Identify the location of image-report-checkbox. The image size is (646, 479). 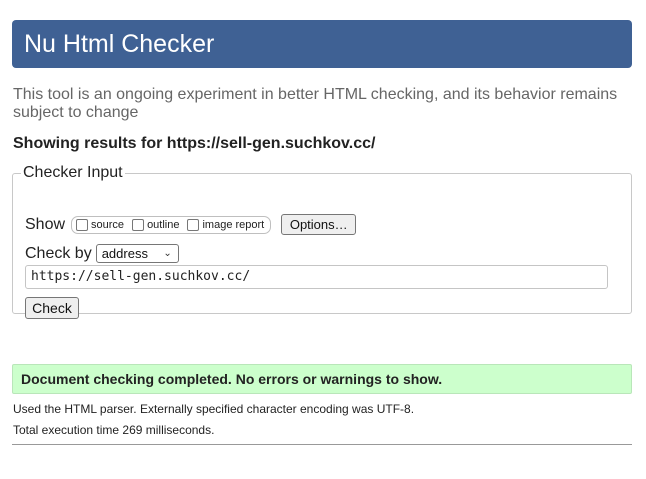
(193, 224).